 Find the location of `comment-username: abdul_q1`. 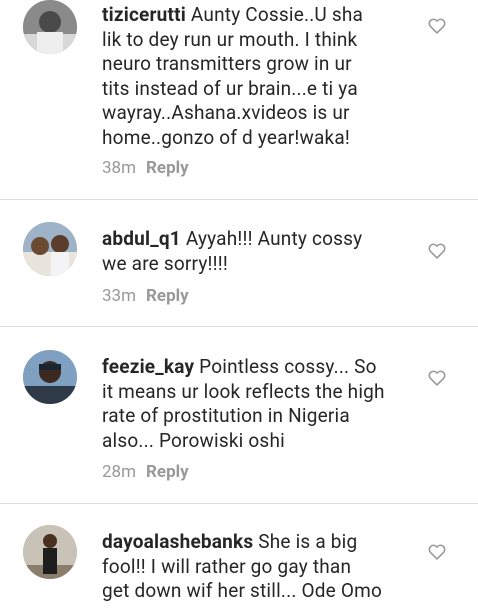

comment-username: abdul_q1 is located at coordinates (141, 238).